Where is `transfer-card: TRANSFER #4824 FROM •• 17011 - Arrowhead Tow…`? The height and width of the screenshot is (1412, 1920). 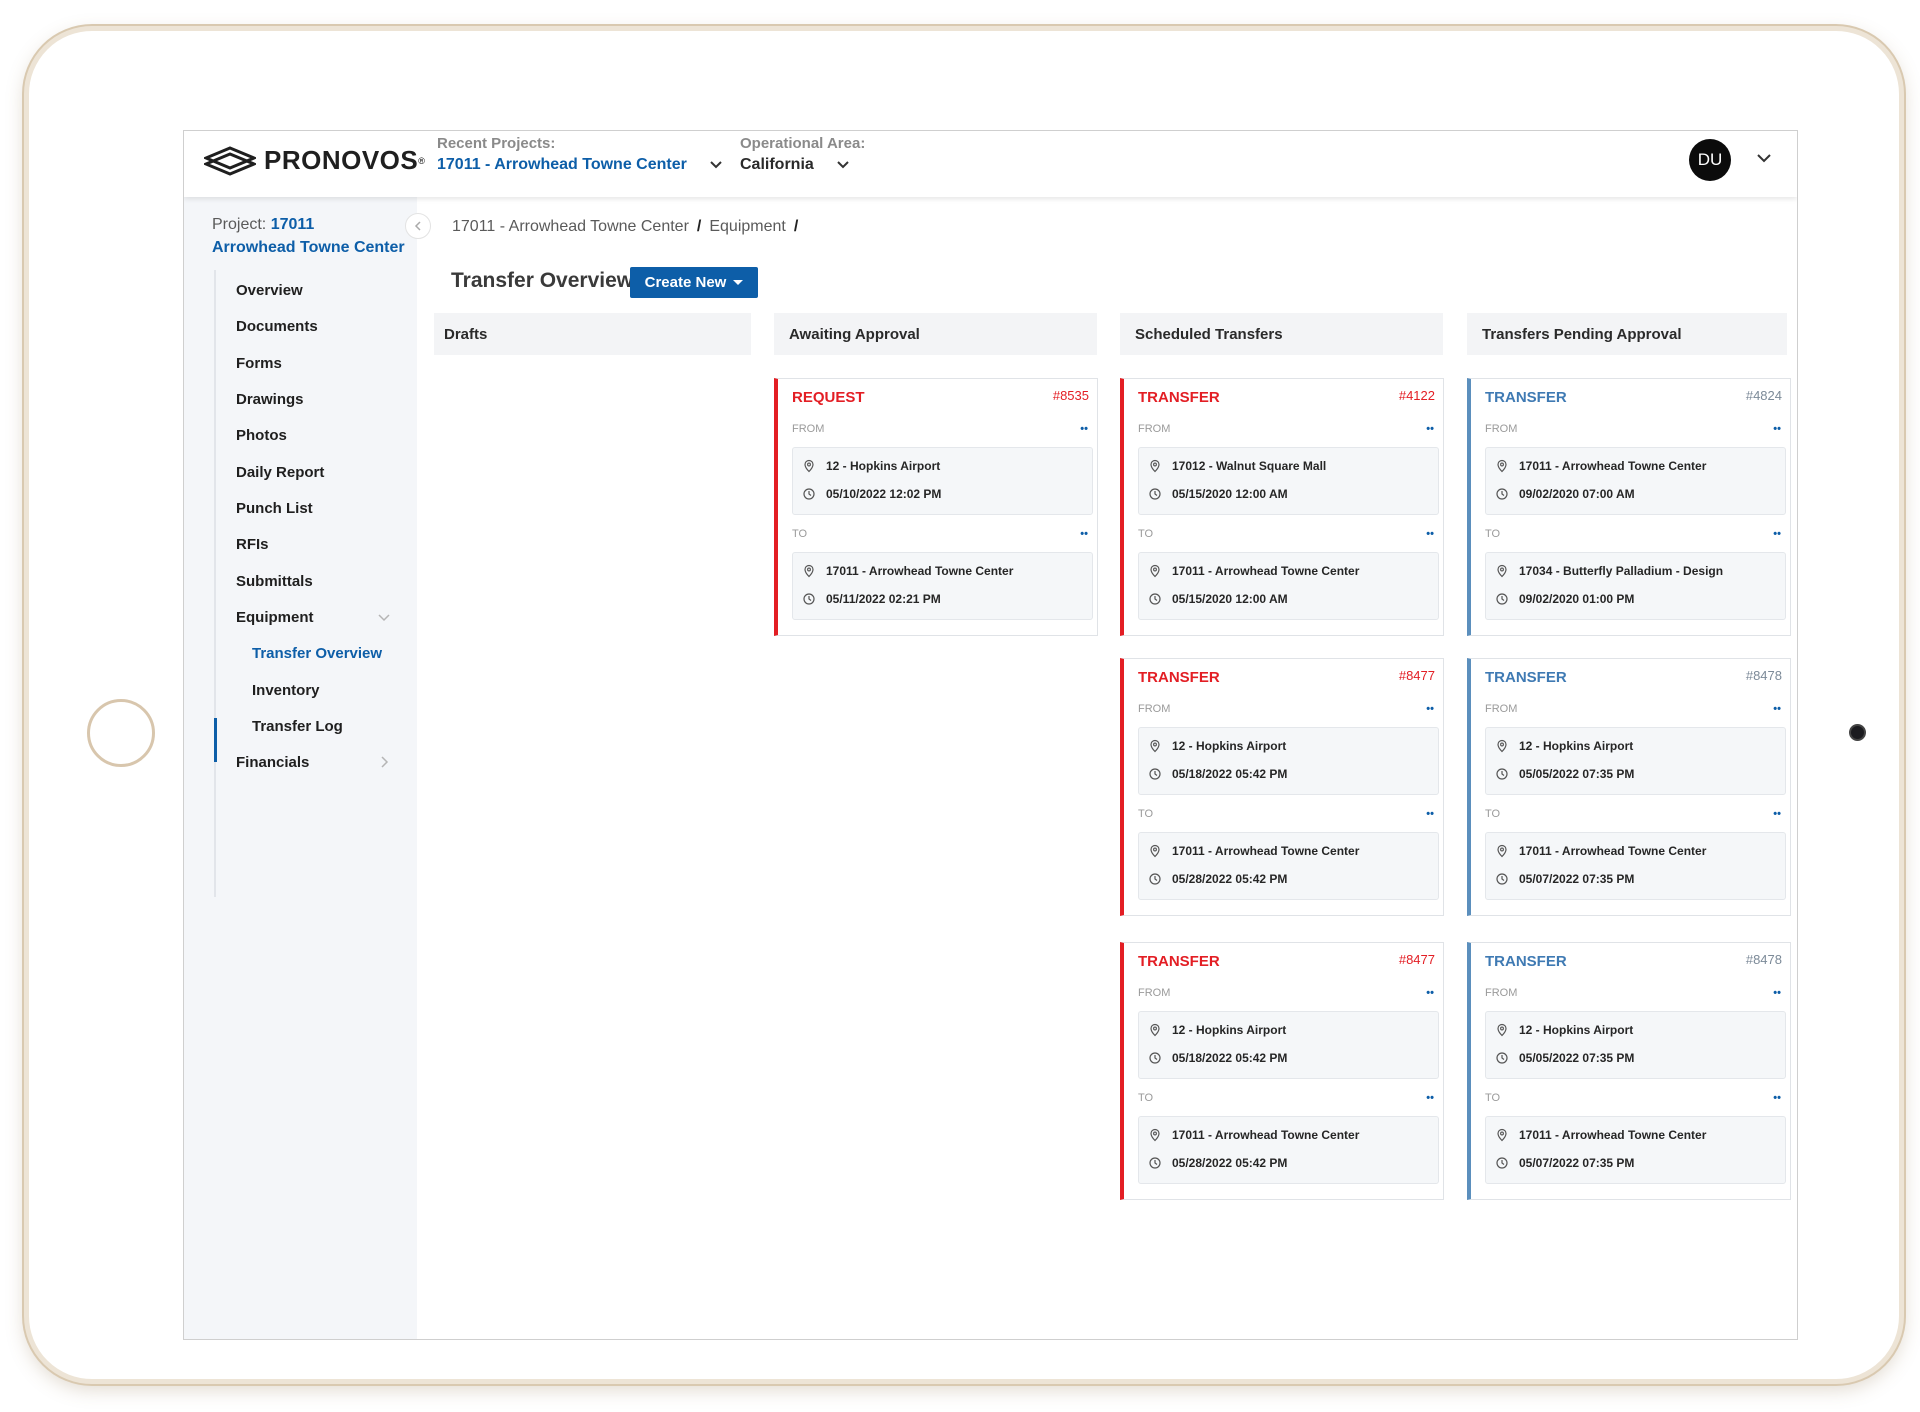
transfer-card: TRANSFER #4824 FROM •• 17011 - Arrowhead Tow… is located at coordinates (1629, 507).